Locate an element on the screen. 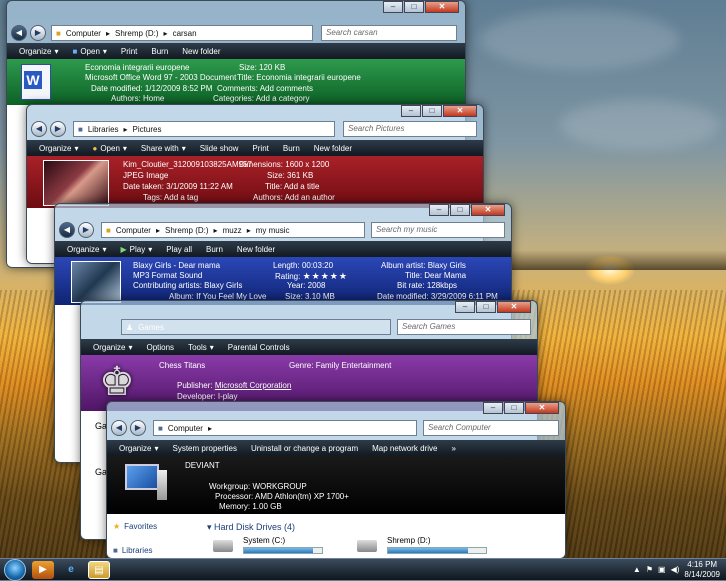 This screenshot has width=726, height=581. slide-show-button: Slide show is located at coordinates (219, 148).